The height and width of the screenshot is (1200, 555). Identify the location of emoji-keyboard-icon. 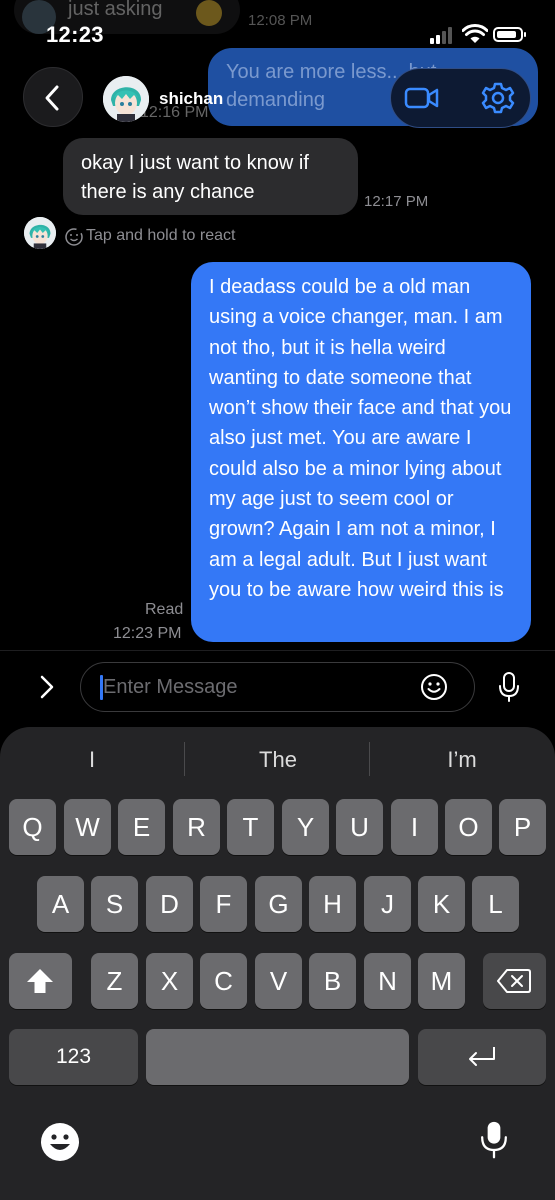
(60, 1142).